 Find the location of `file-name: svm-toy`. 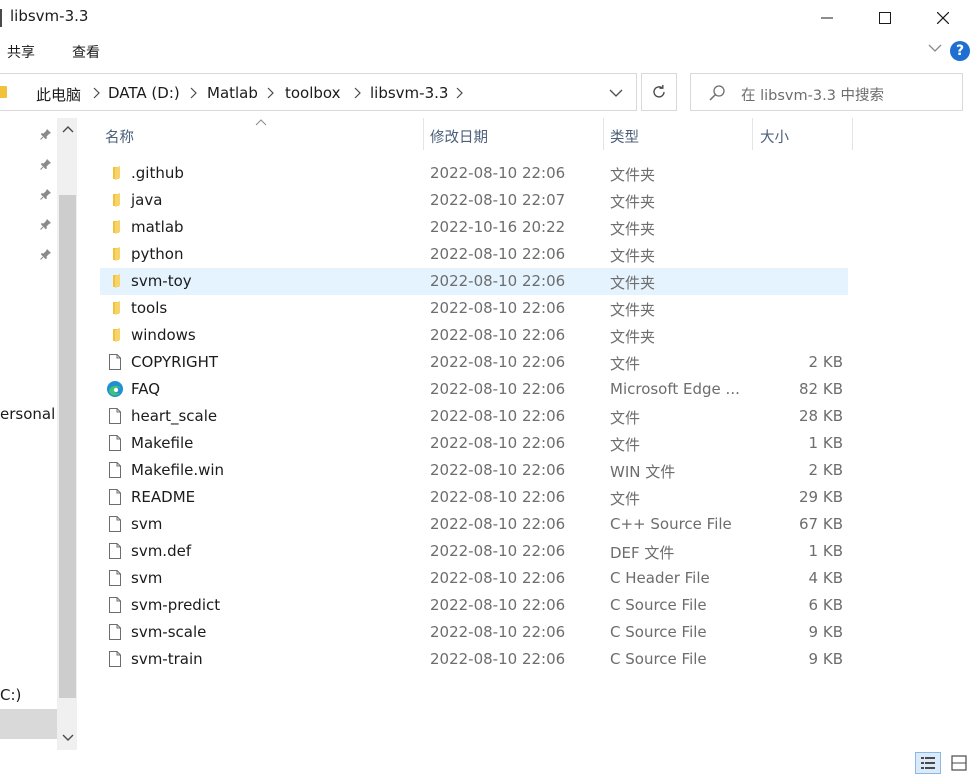

file-name: svm-toy is located at coordinates (161, 281).